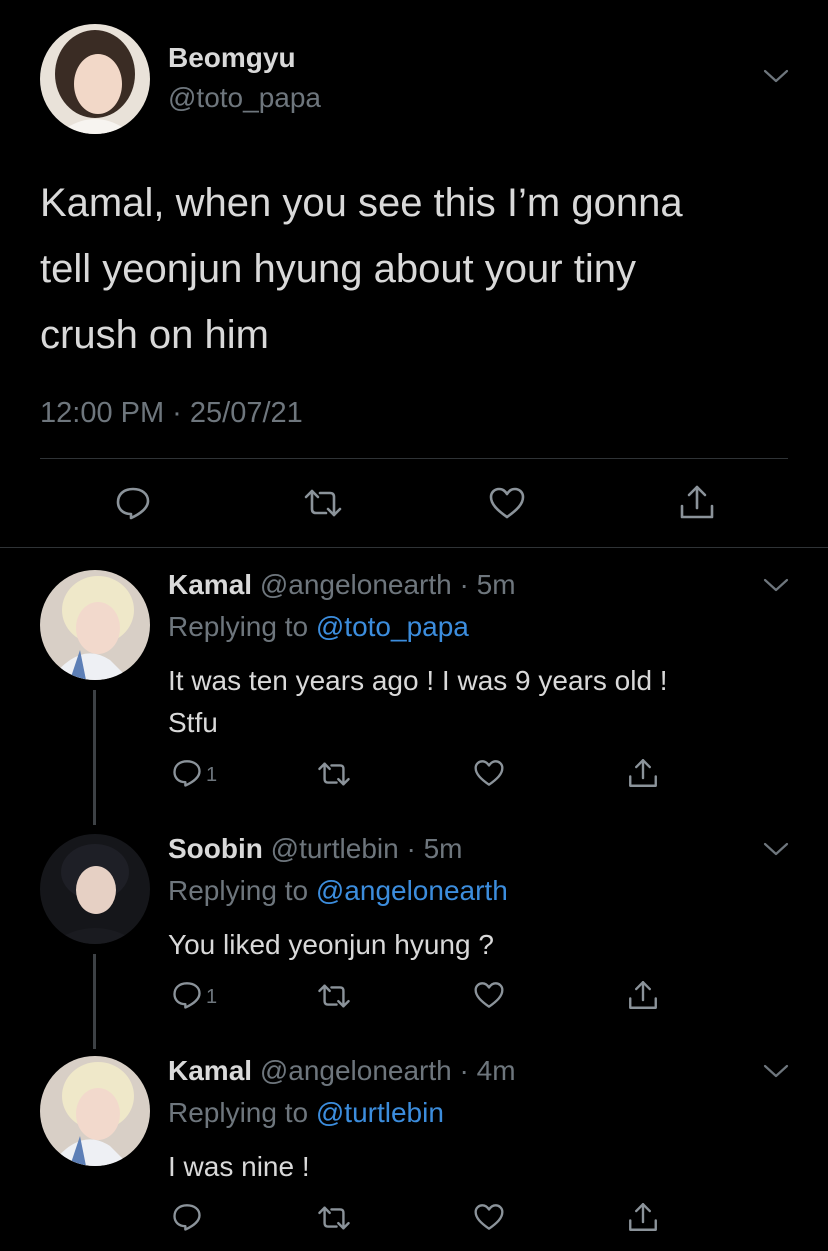 The width and height of the screenshot is (828, 1251). What do you see at coordinates (412, 890) in the screenshot?
I see `replying-to-link: @angelonearth` at bounding box center [412, 890].